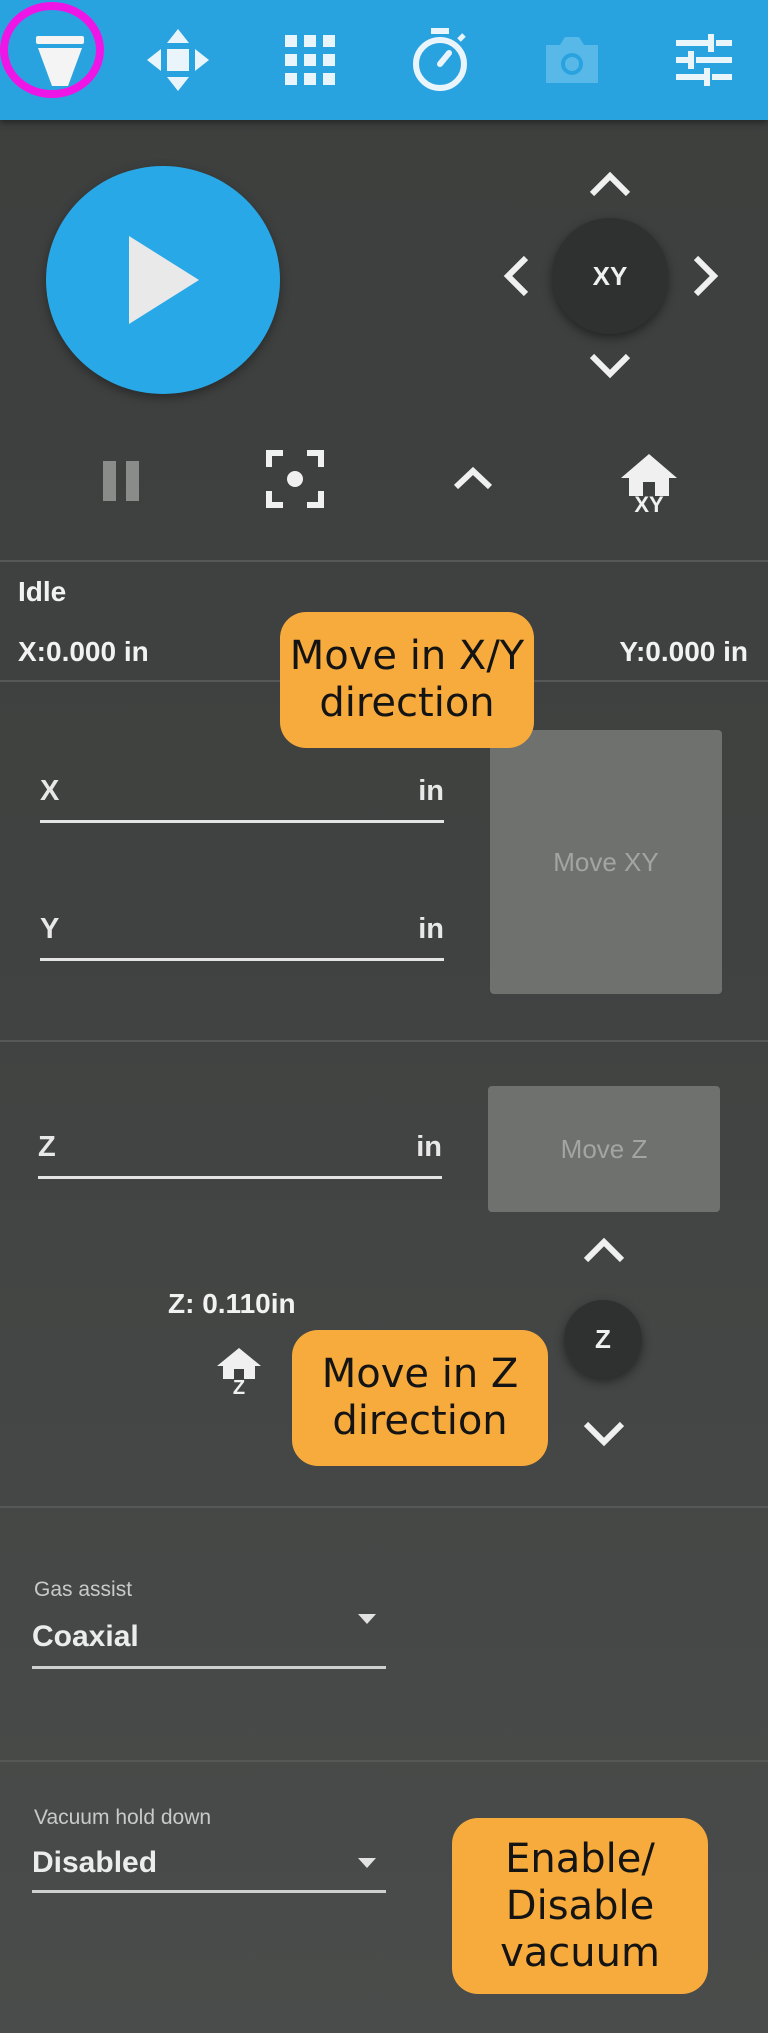  I want to click on start-job-button, so click(163, 280).